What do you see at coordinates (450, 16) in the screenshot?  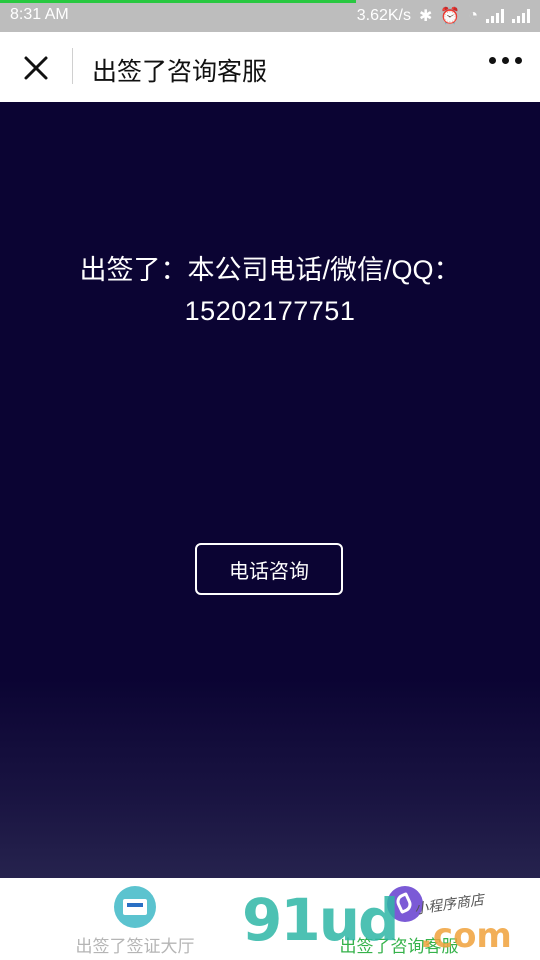 I see `alarm-icon: ⏰` at bounding box center [450, 16].